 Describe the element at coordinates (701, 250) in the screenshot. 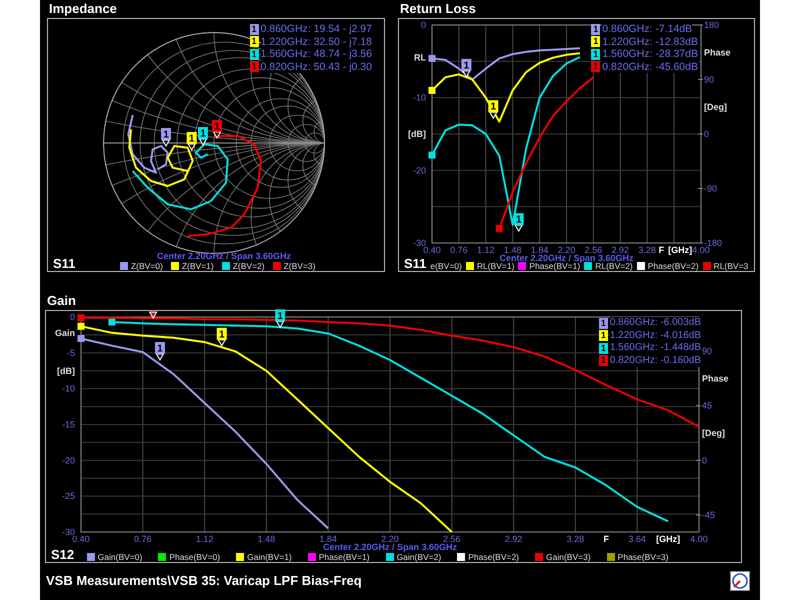

I see `axis-tick-label: 4.00` at that location.